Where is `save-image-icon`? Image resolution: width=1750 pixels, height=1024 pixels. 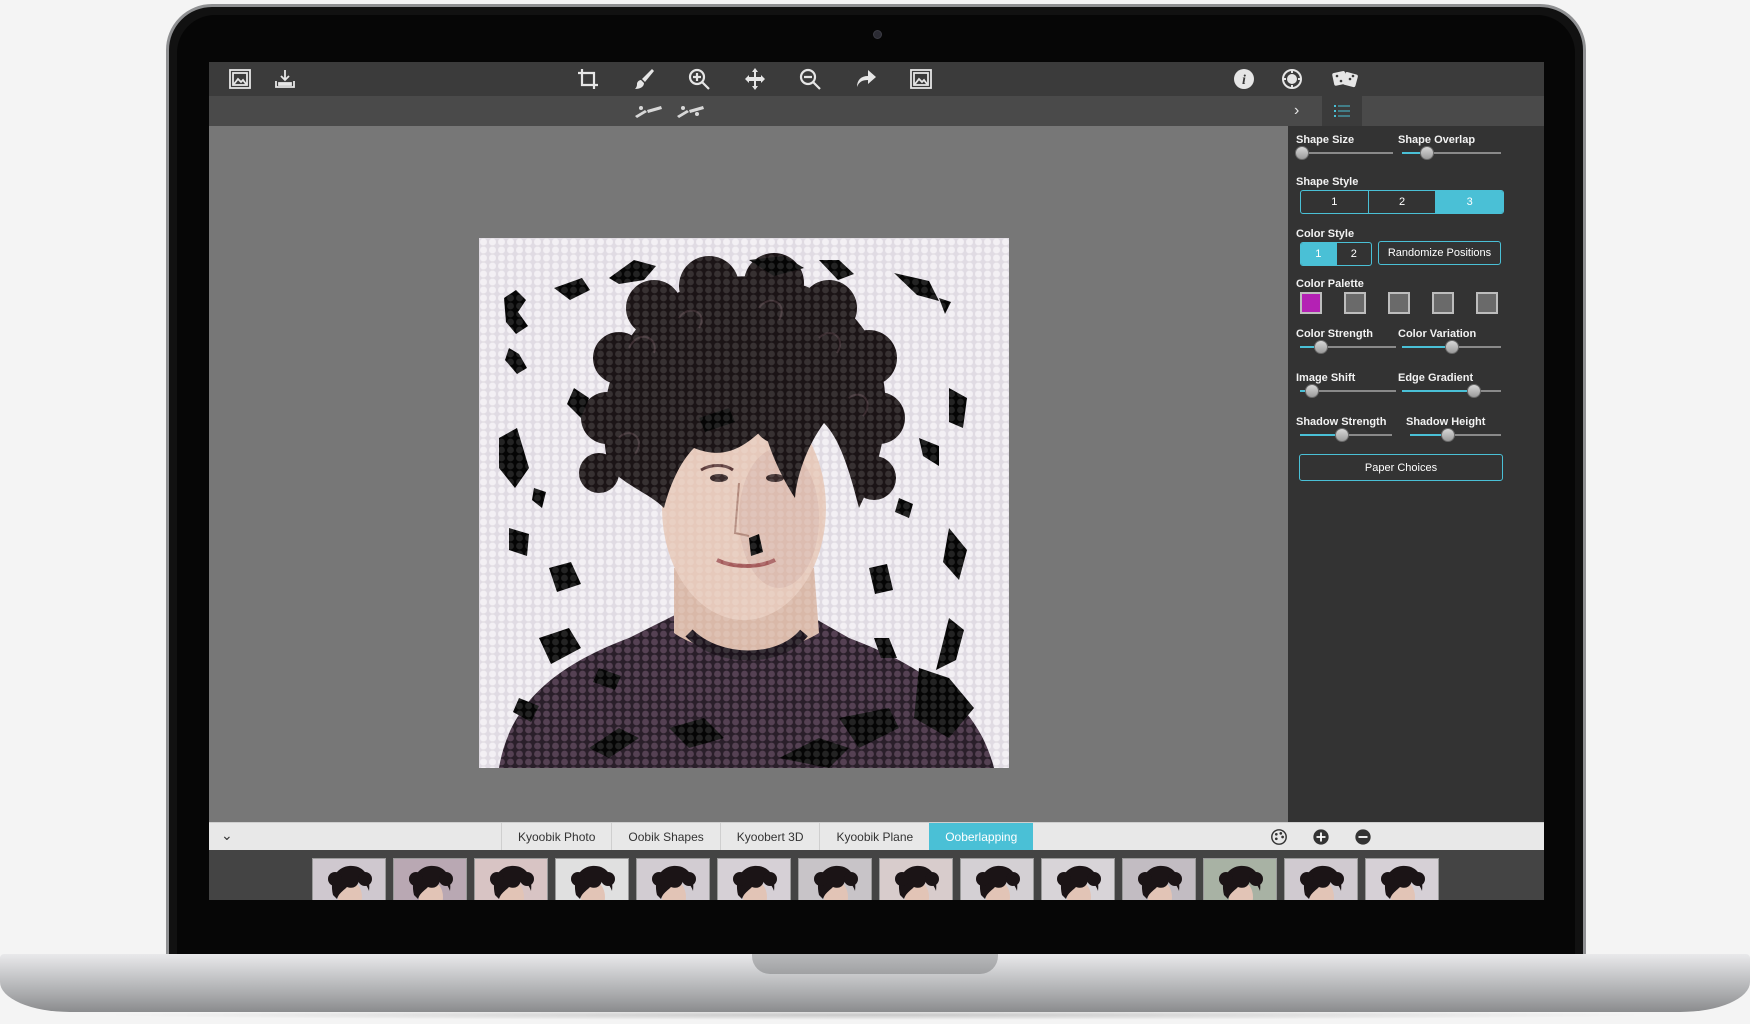
save-image-icon is located at coordinates (285, 79).